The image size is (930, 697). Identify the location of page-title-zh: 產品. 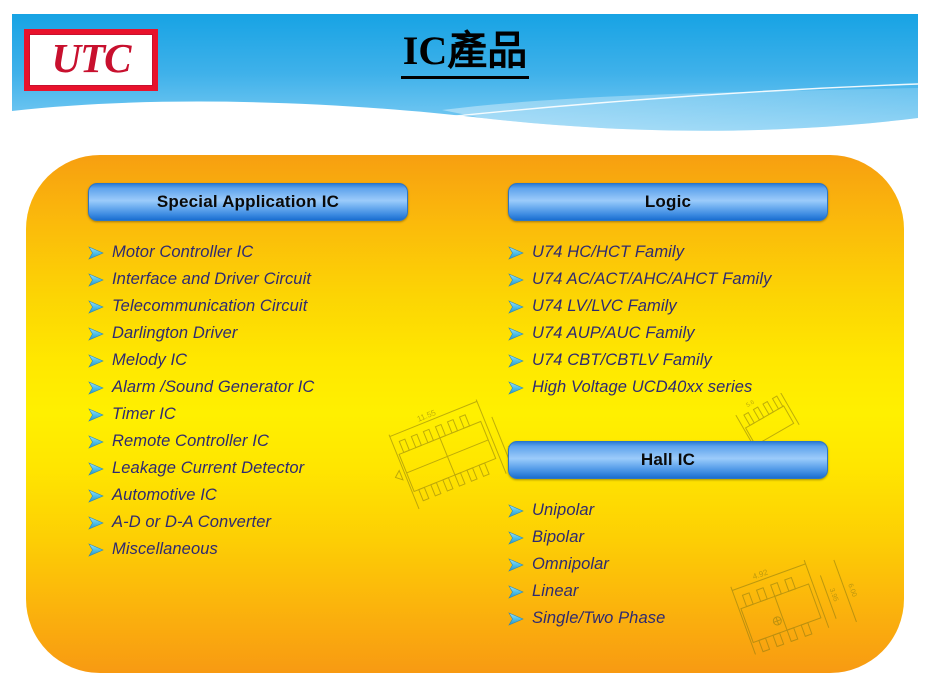
(487, 50).